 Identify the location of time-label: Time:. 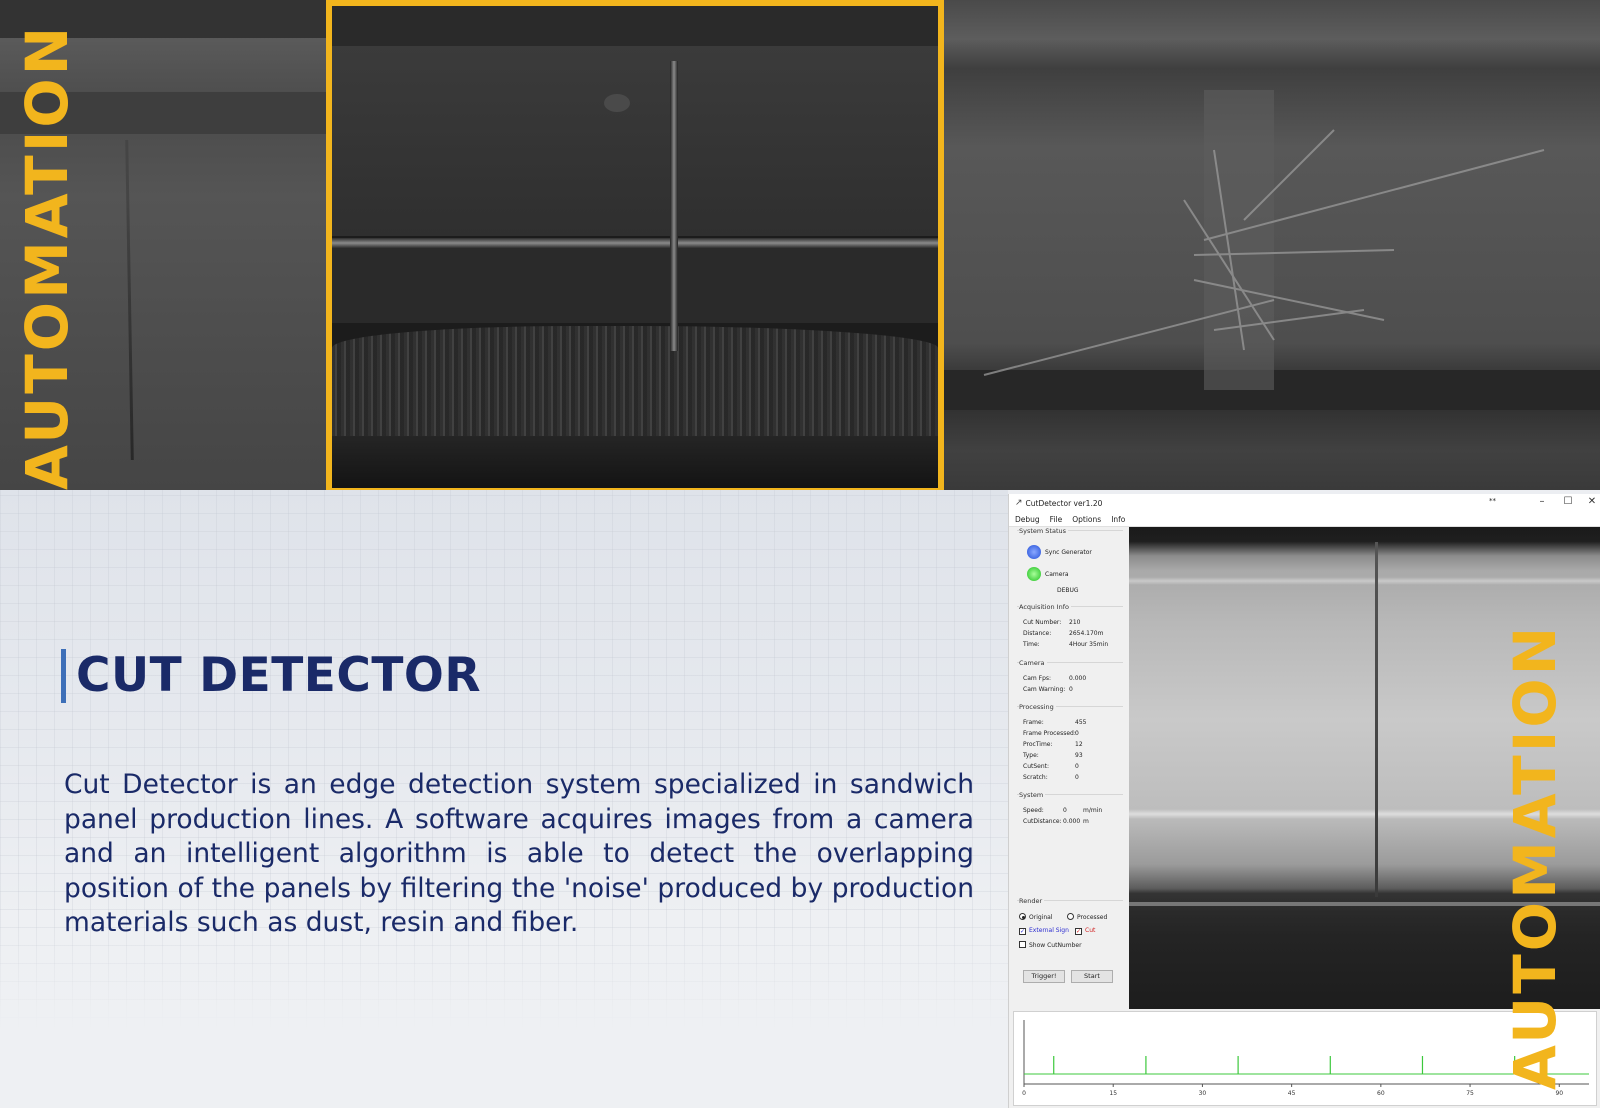
(1031, 644).